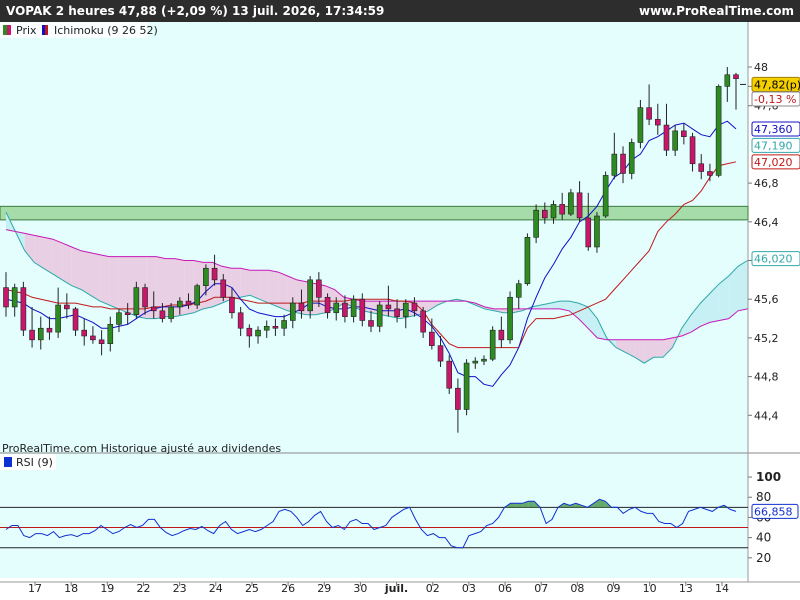 This screenshot has height=600, width=800. Describe the element at coordinates (374, 213) in the screenshot. I see `support-zone` at that location.